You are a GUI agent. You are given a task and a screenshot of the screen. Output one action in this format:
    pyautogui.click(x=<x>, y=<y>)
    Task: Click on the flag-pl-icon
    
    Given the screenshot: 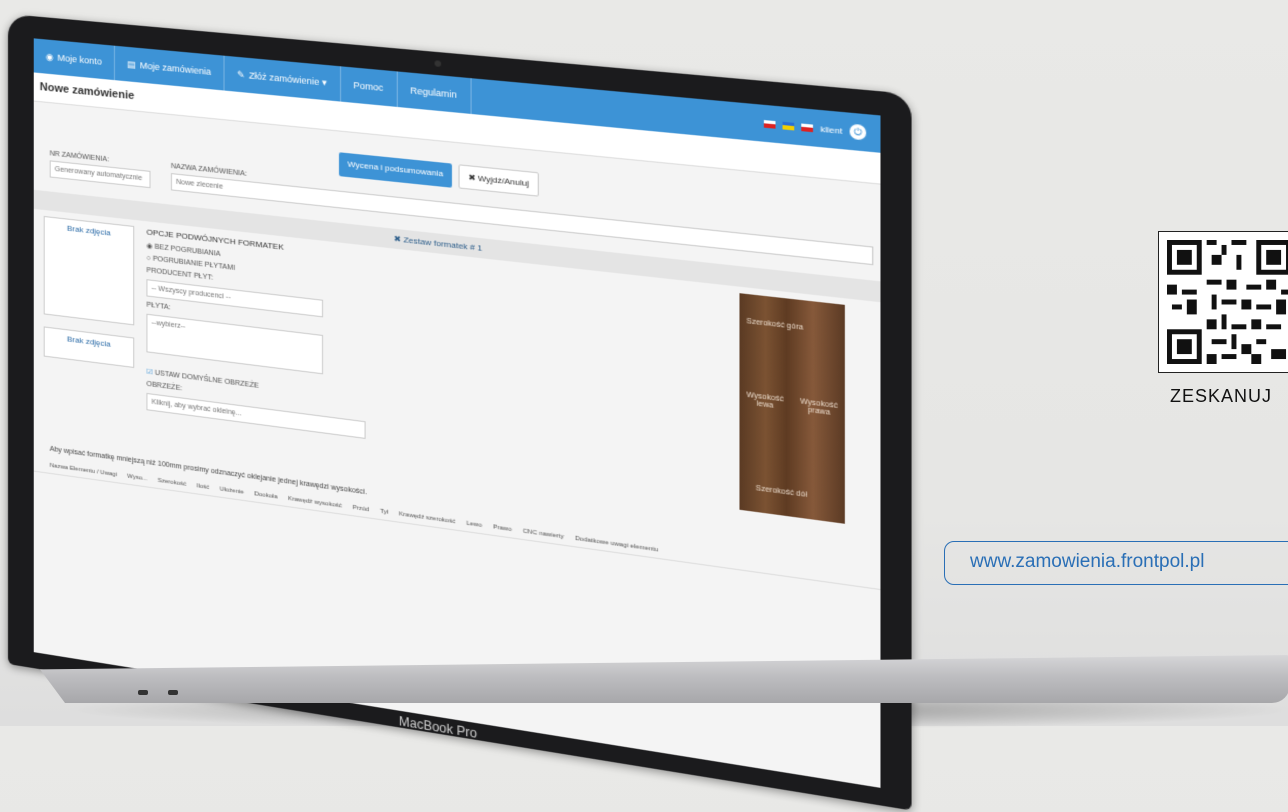 What is the action you would take?
    pyautogui.click(x=770, y=124)
    